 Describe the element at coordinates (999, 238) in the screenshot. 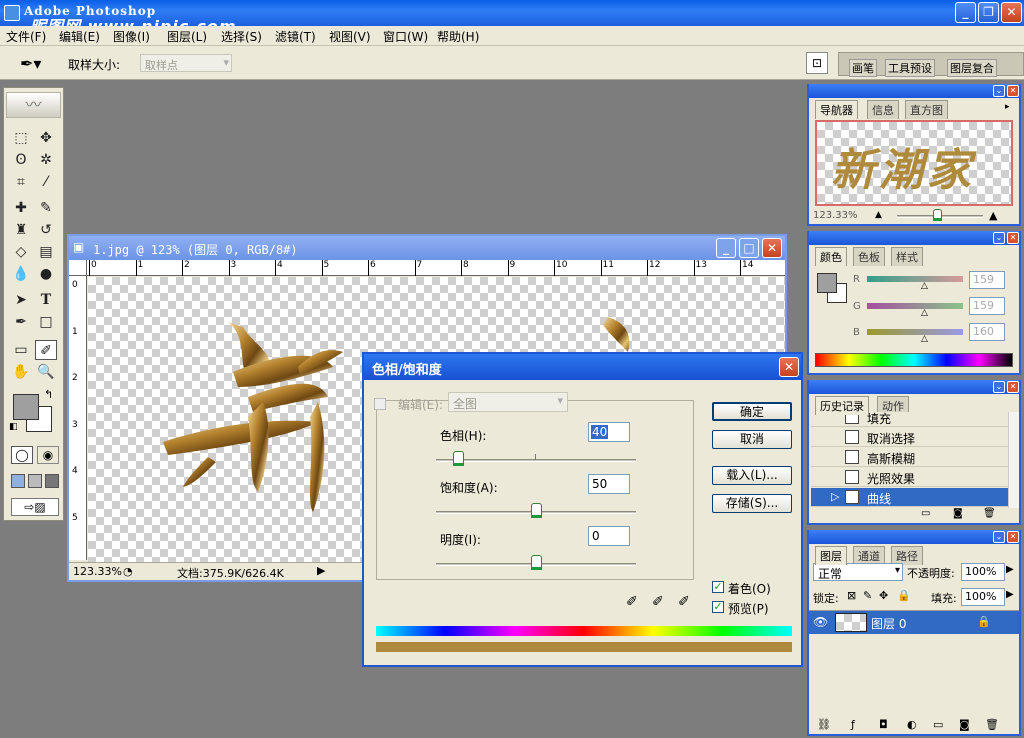

I see `color-minimize-button: ⌄` at that location.